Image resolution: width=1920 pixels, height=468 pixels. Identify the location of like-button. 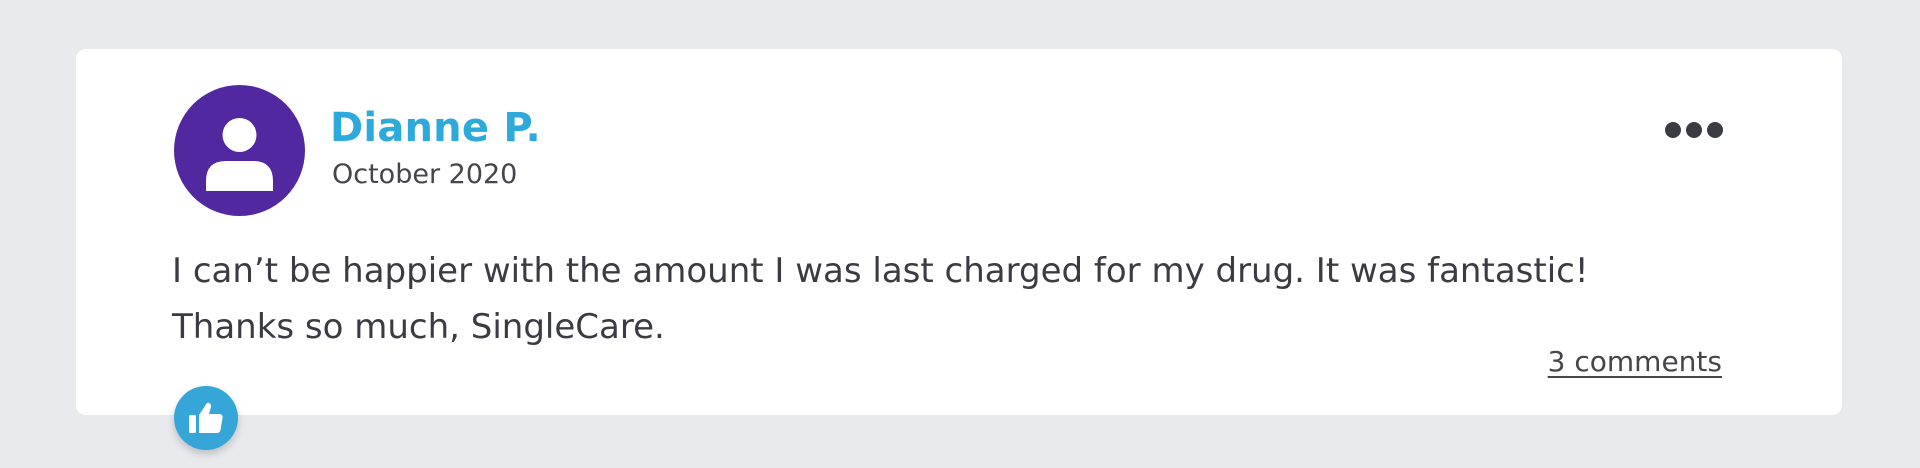
(206, 418).